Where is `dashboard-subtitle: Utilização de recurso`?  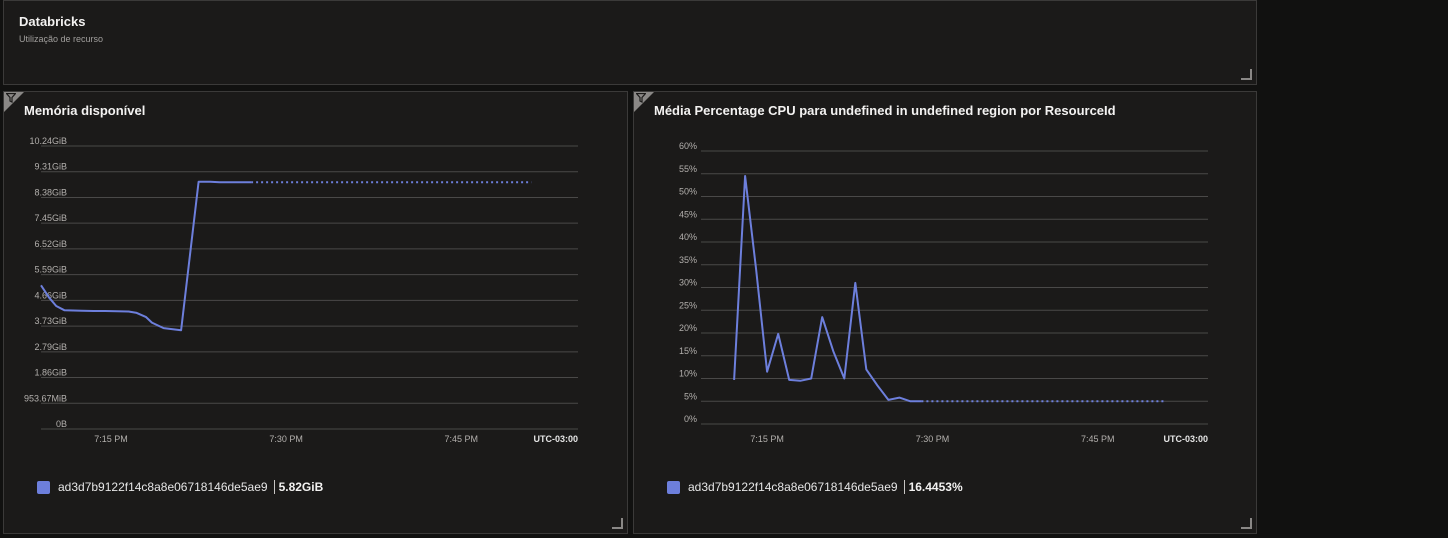 dashboard-subtitle: Utilização de recurso is located at coordinates (61, 39).